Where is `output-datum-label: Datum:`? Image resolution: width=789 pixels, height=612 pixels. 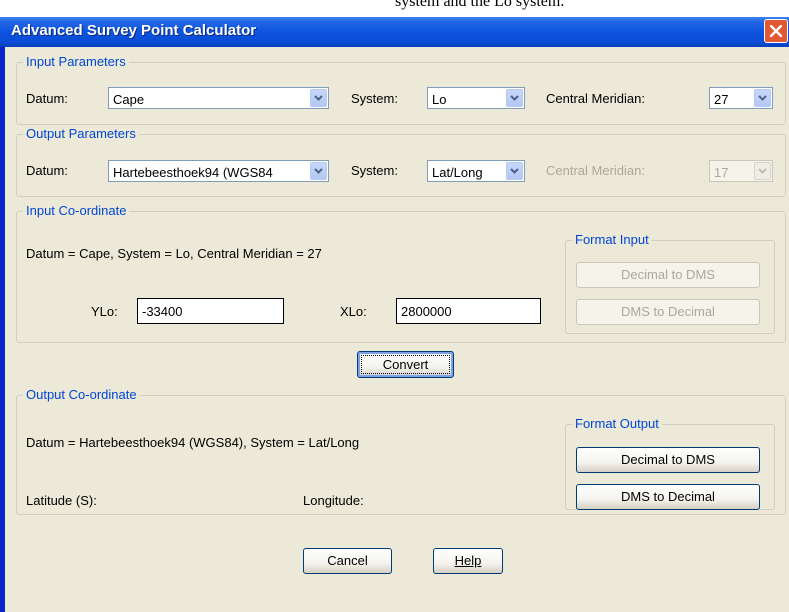
output-datum-label: Datum: is located at coordinates (47, 170).